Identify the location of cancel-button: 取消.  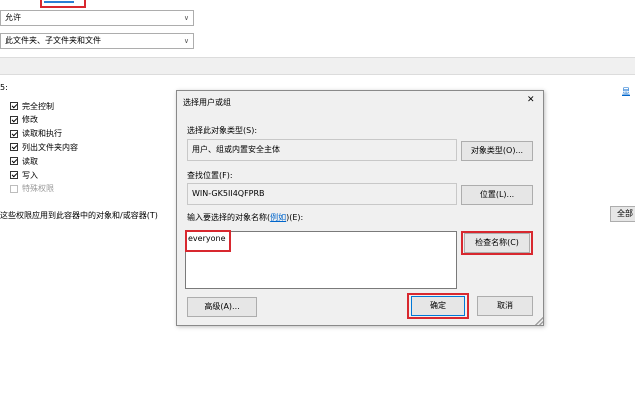
(505, 306).